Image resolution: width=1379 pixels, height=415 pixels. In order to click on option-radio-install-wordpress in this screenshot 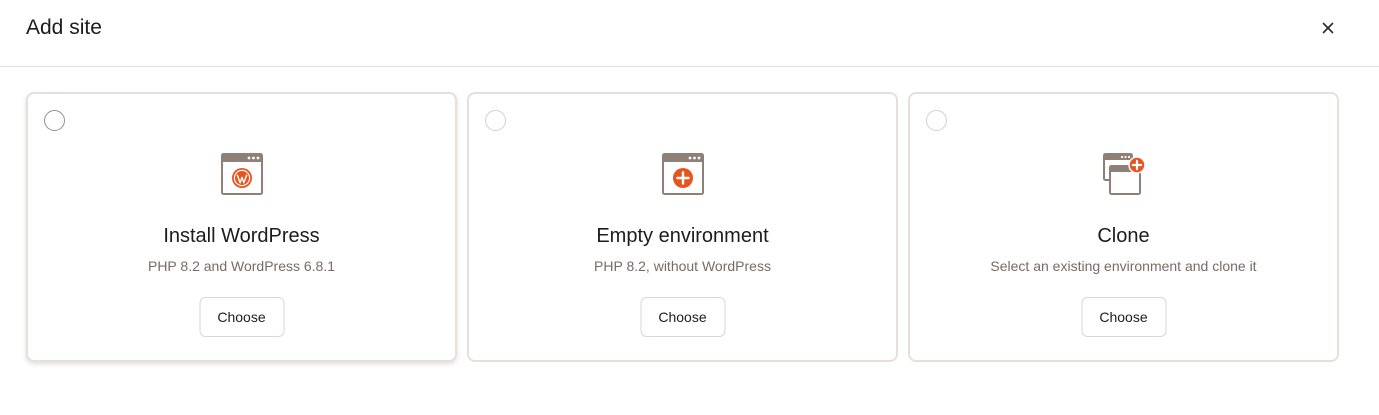, I will do `click(54, 120)`.